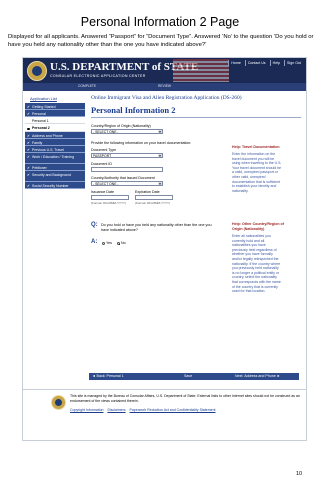 The width and height of the screenshot is (320, 495). What do you see at coordinates (87, 86) in the screenshot?
I see `progress-complete: COMPLETE` at bounding box center [87, 86].